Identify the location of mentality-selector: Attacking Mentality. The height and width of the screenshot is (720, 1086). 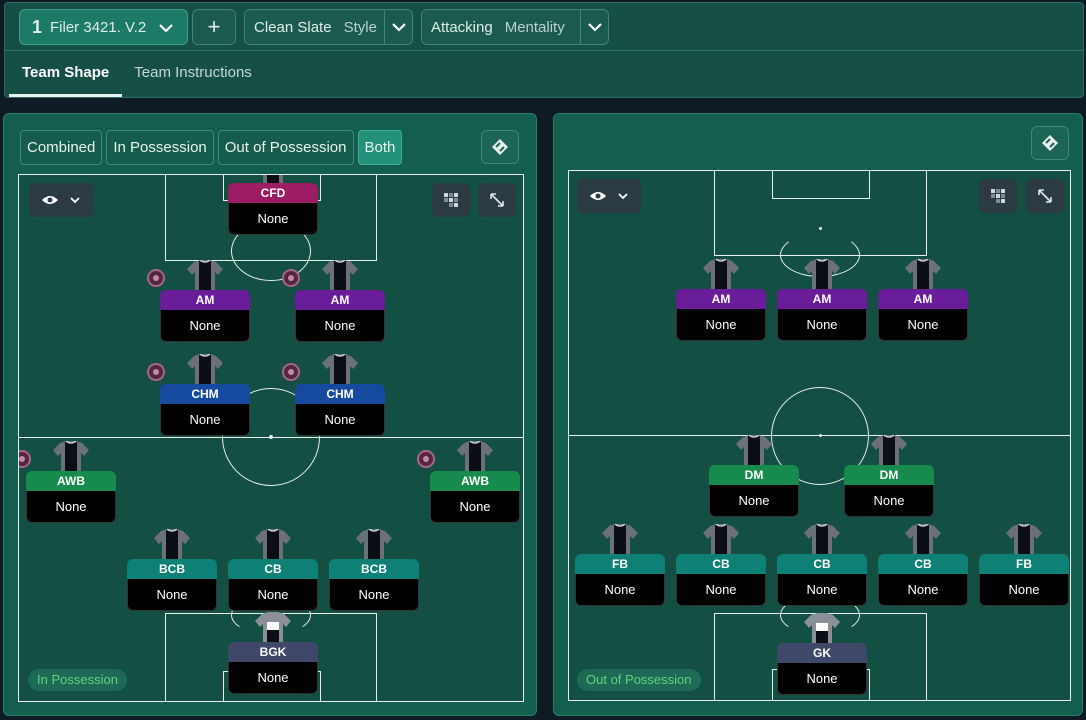
(515, 27).